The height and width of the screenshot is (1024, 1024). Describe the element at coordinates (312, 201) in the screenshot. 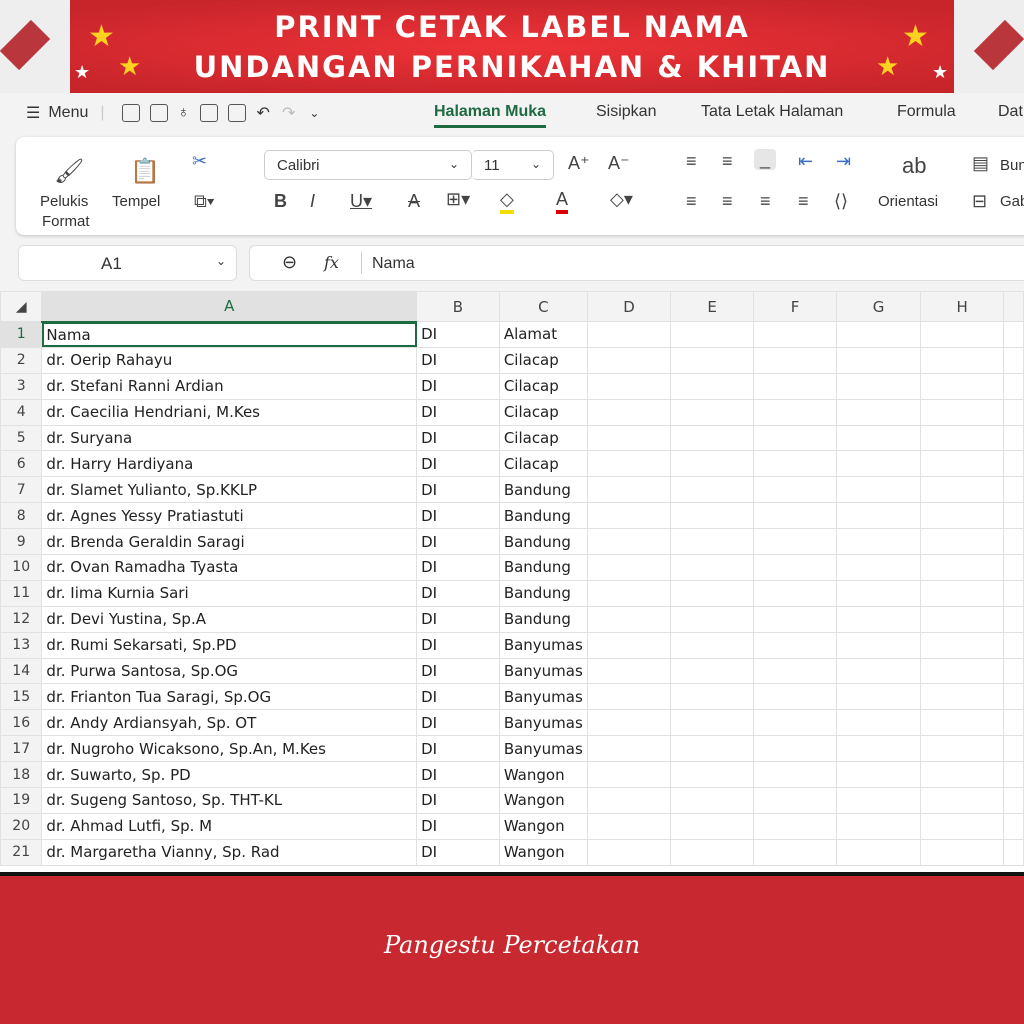

I see `italic-icon: I` at that location.